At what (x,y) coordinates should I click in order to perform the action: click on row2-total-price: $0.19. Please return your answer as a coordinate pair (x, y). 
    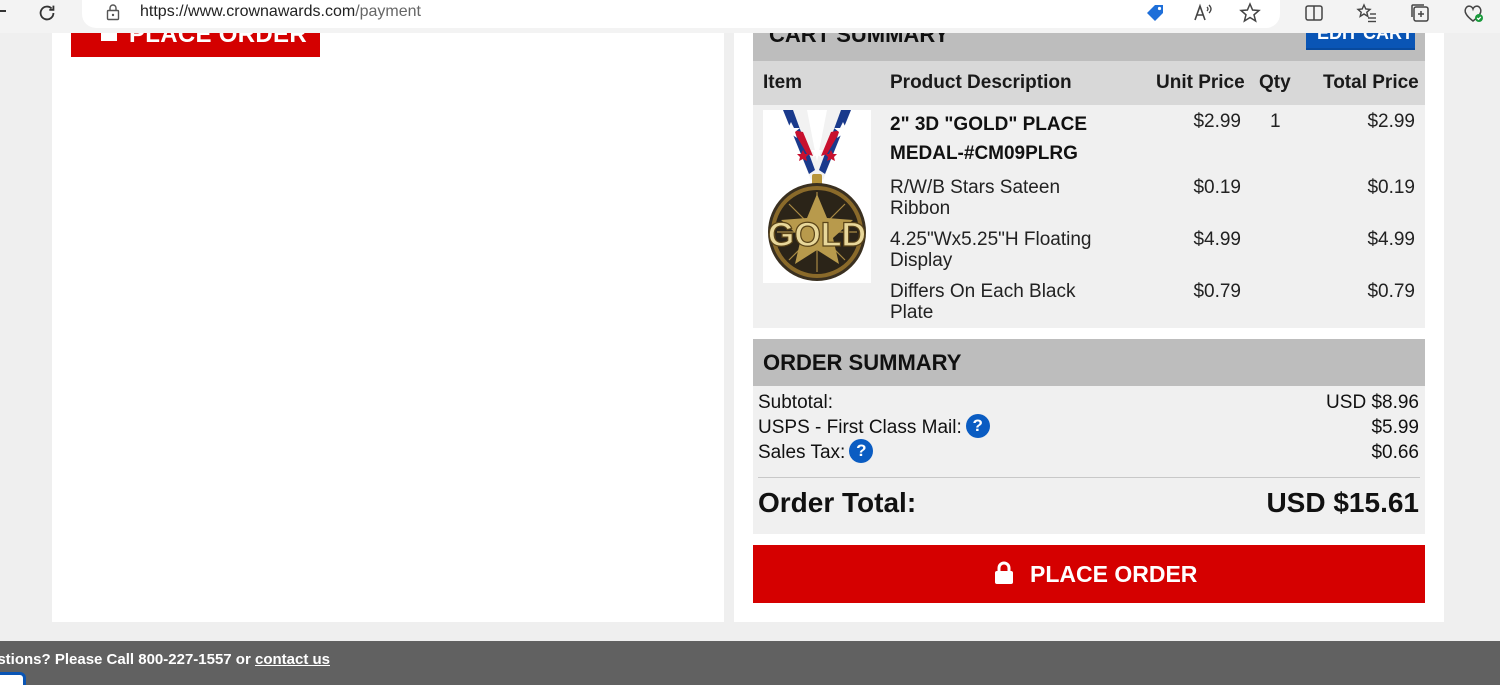
    Looking at the image, I should click on (1391, 187).